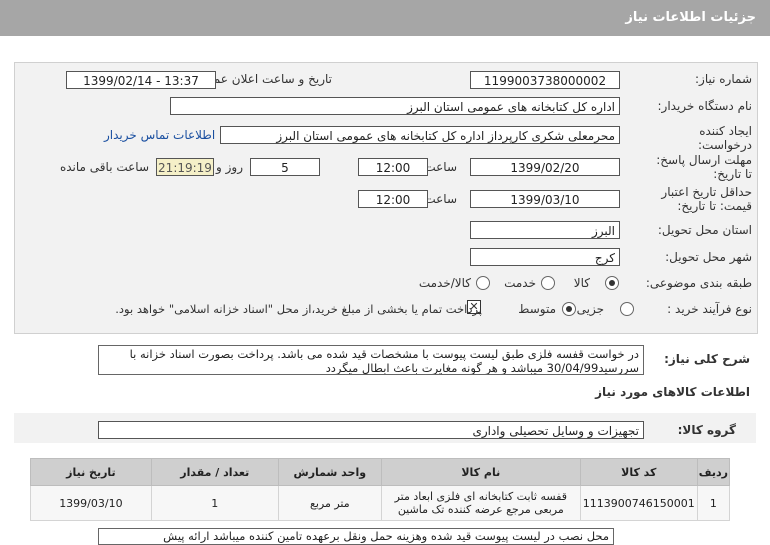 This screenshot has height=545, width=770. Describe the element at coordinates (214, 472) in the screenshot. I see `col-qty-header: تعداد / مقدار` at that location.